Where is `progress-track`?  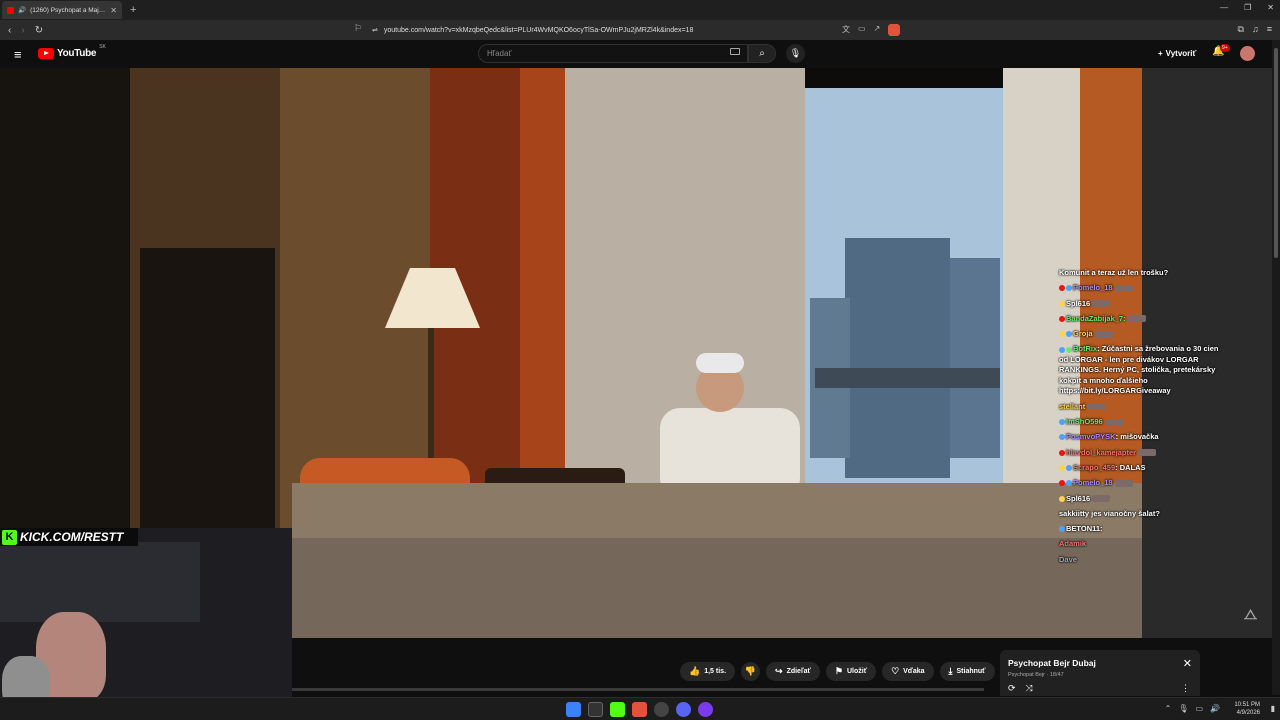 progress-track is located at coordinates (638, 689).